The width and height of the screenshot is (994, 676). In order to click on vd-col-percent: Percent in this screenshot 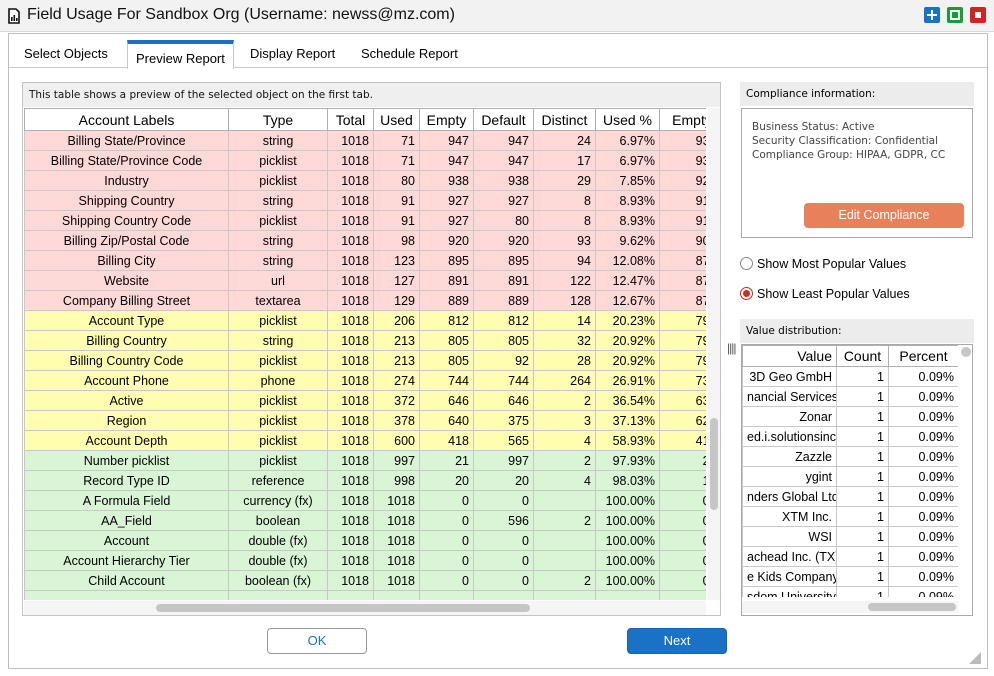, I will do `click(923, 356)`.